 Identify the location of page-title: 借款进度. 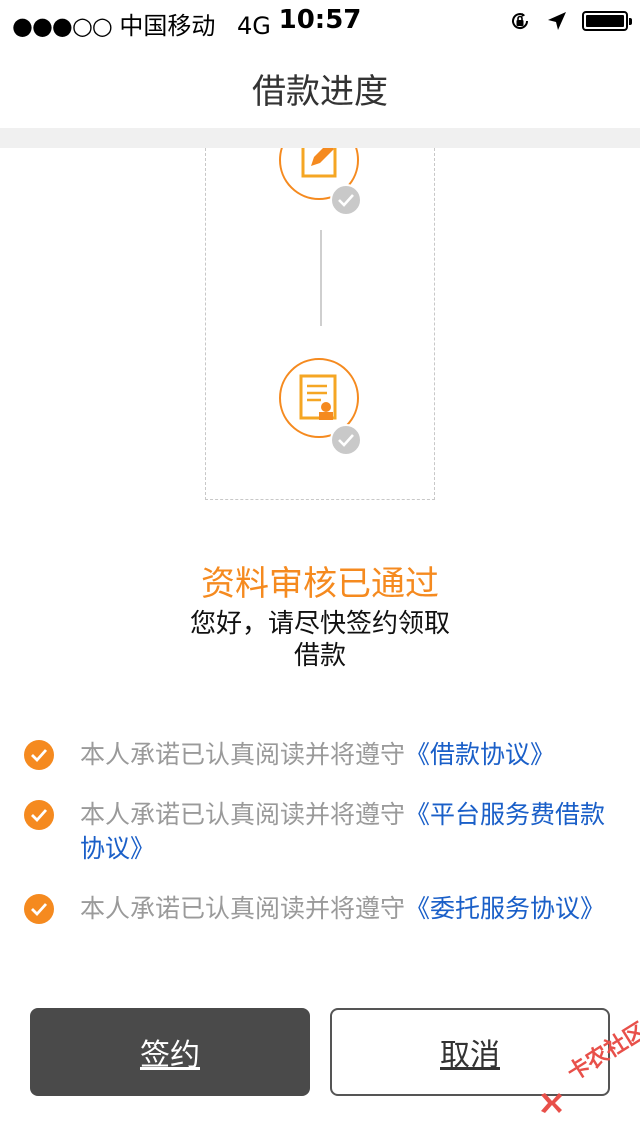
(320, 92).